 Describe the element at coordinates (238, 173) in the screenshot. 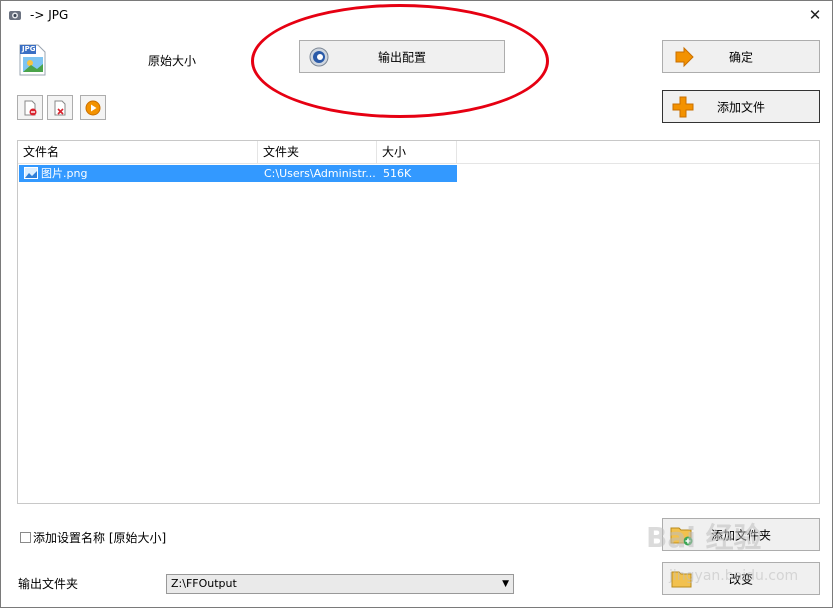

I see `list-item: 图片.png C:\Users\Administr... 516K` at that location.